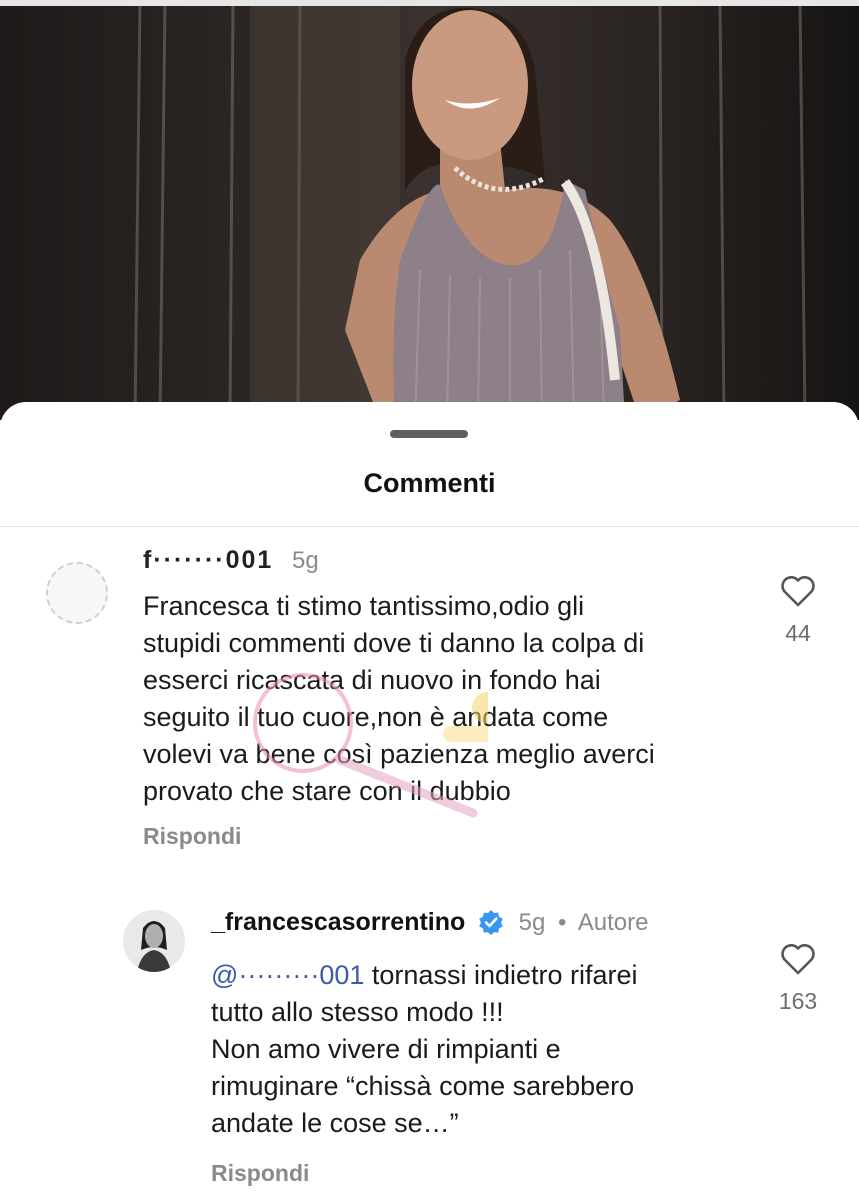  I want to click on status-bar-strip, so click(429, 3).